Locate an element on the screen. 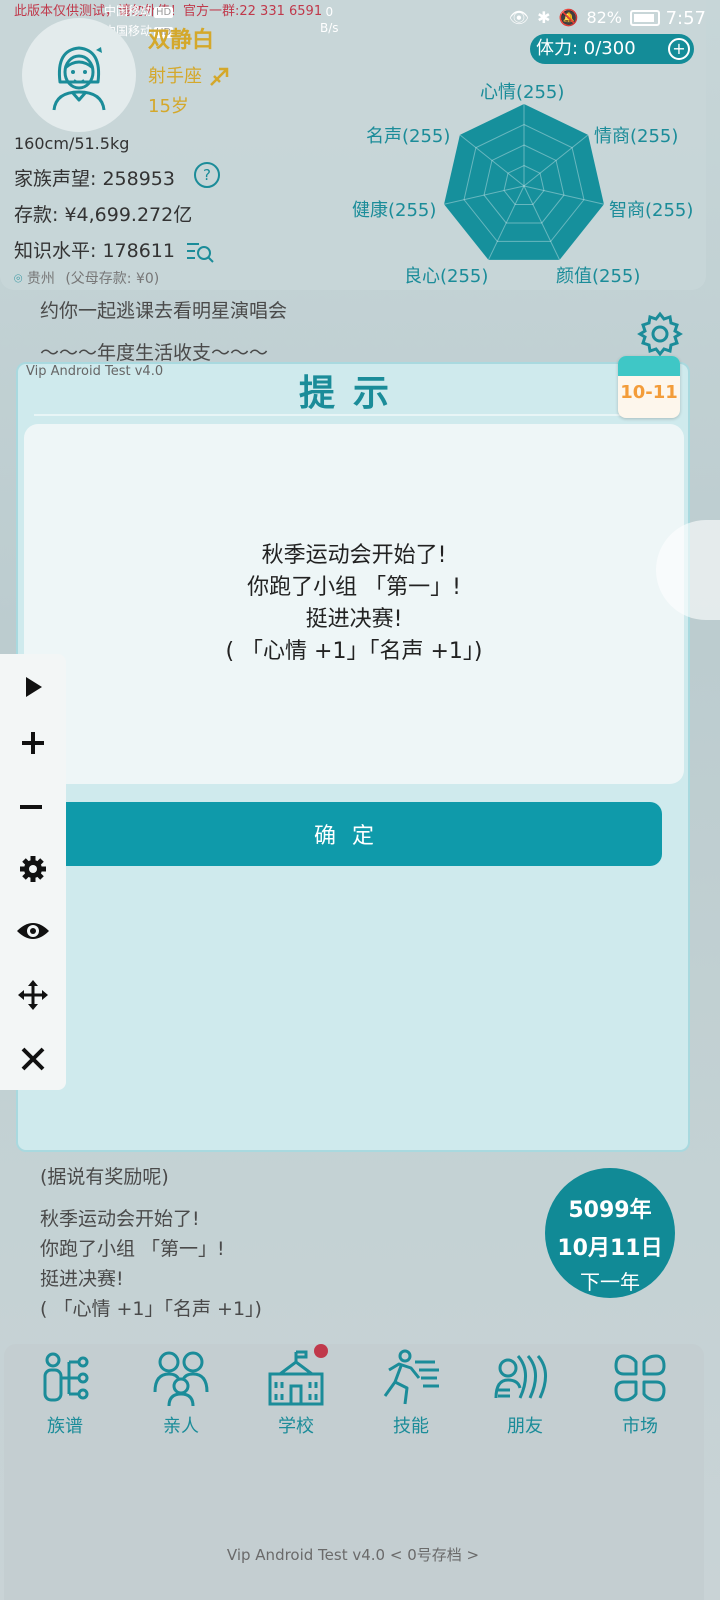  radar-label-eq: 情商(255) is located at coordinates (636, 136).